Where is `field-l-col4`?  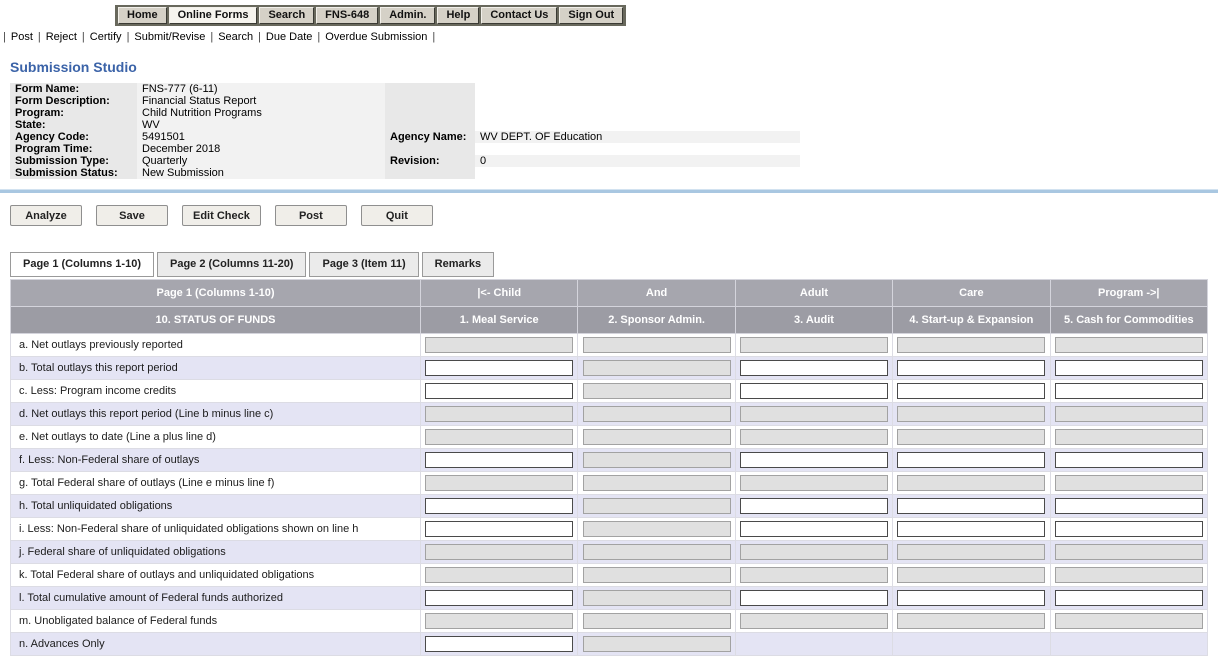
field-l-col4 is located at coordinates (971, 598).